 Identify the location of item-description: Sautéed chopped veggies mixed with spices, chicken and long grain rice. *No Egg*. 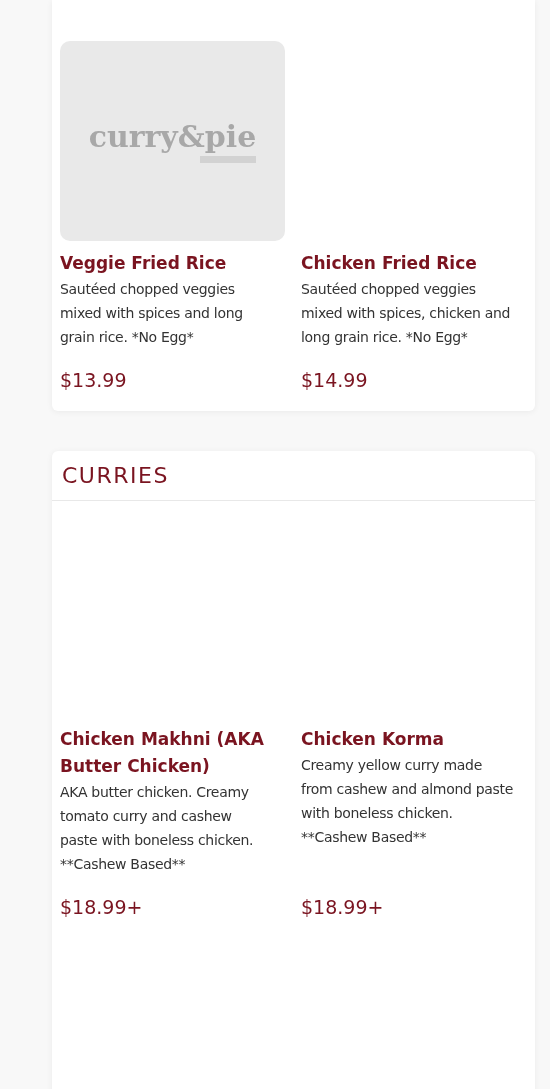
(406, 313).